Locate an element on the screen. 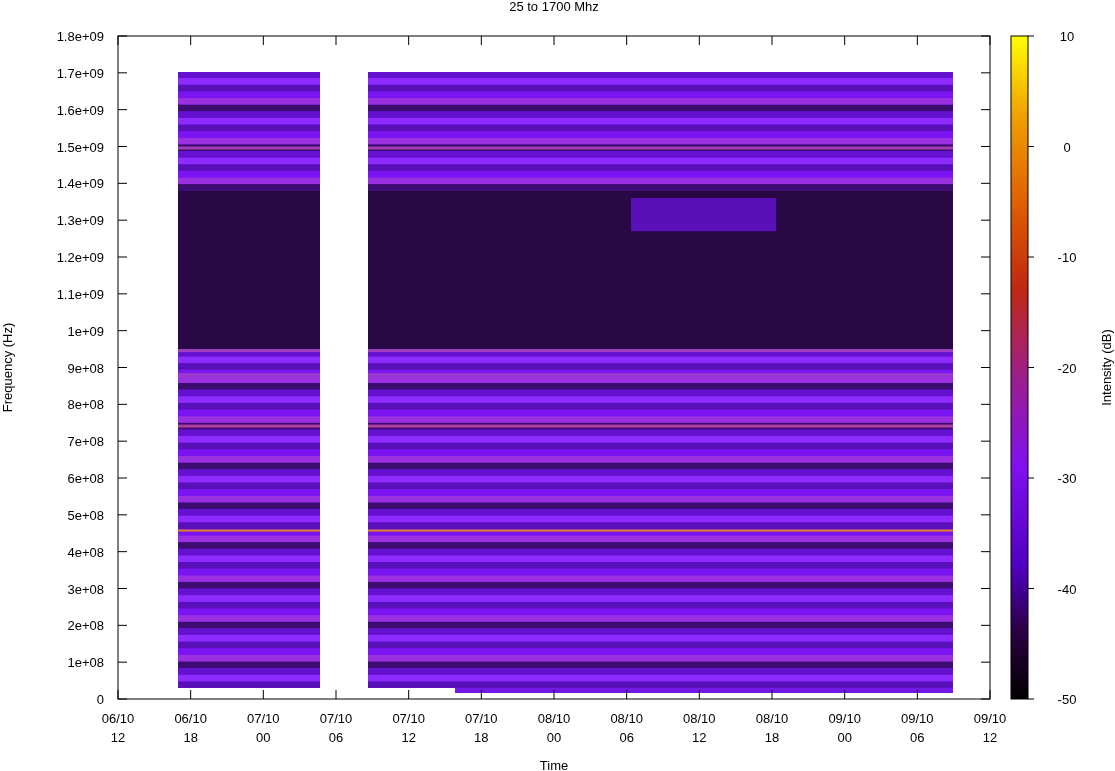 This screenshot has width=1115, height=771. colorbar-tick-label: -10 is located at coordinates (1067, 257).